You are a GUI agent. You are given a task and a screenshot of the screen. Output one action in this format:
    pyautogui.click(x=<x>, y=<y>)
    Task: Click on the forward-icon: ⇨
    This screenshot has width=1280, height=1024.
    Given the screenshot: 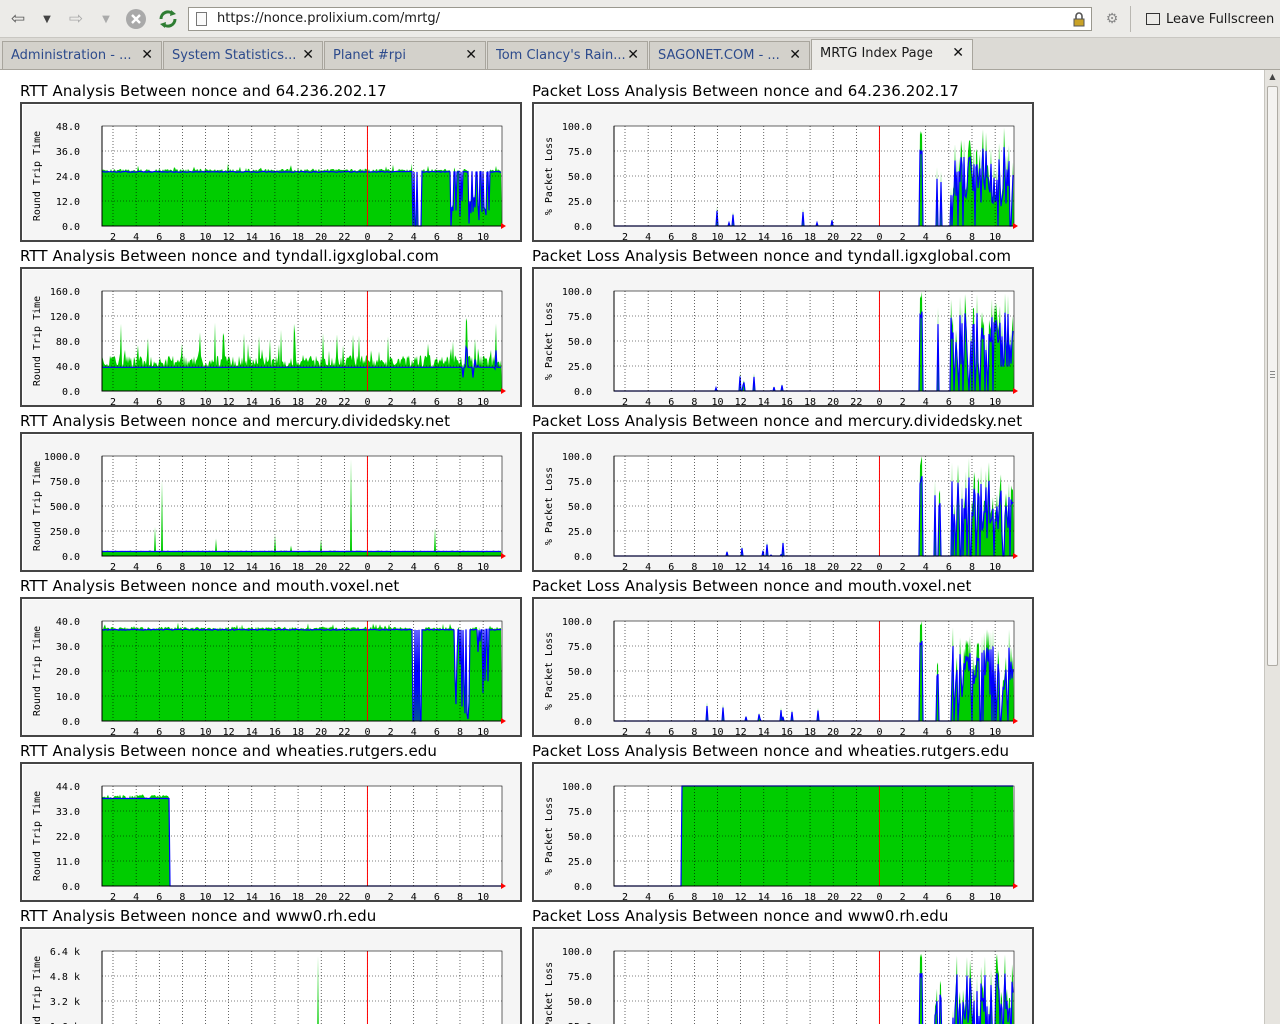 What is the action you would take?
    pyautogui.click(x=76, y=19)
    